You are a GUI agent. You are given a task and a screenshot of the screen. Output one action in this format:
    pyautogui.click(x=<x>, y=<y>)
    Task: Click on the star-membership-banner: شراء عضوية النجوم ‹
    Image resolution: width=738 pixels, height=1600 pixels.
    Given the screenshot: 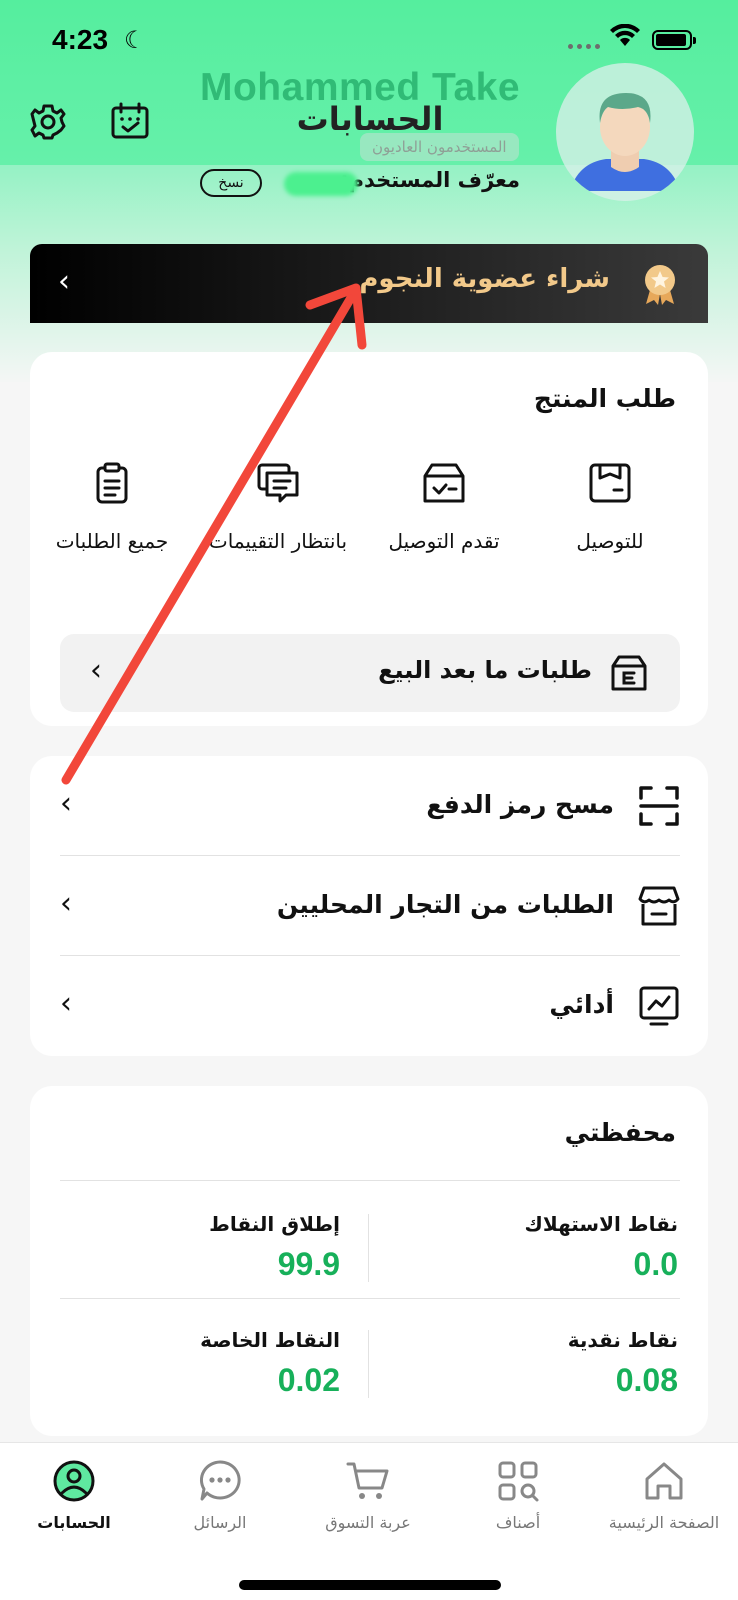 What is the action you would take?
    pyautogui.click(x=369, y=283)
    